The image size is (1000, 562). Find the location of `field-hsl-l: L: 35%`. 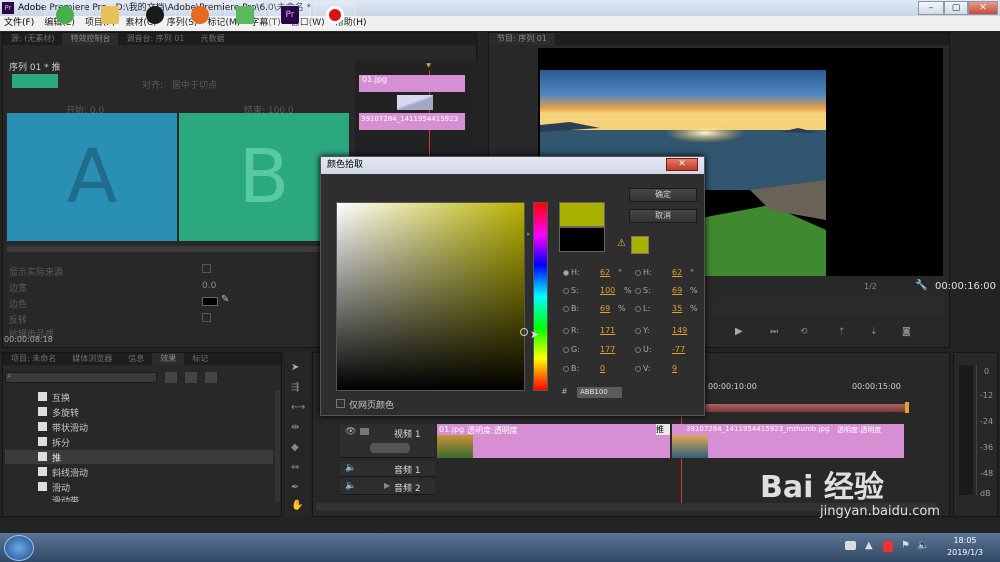

field-hsl-l: L: 35% is located at coordinates (669, 309).